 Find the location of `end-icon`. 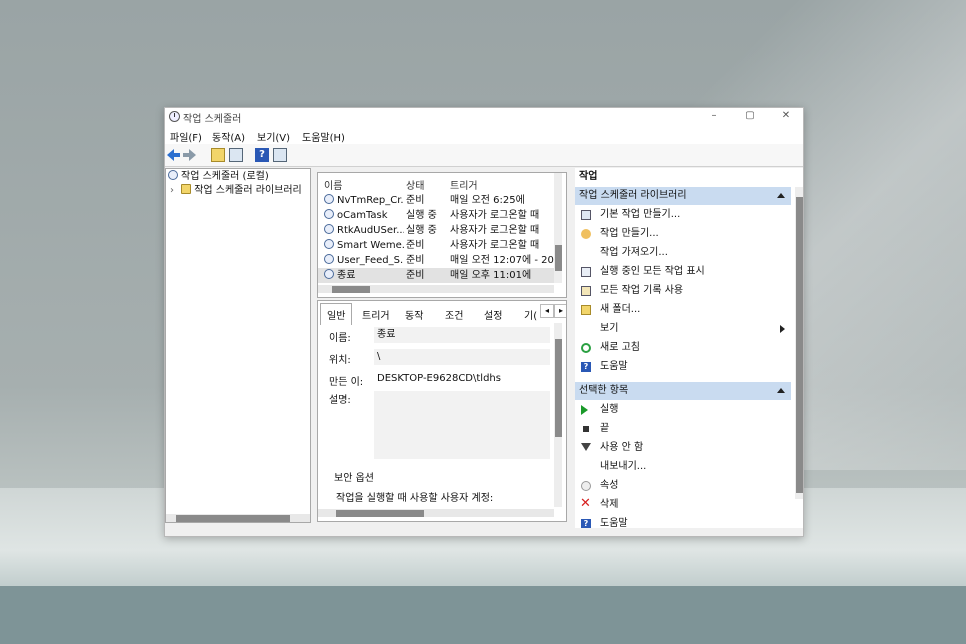

end-icon is located at coordinates (586, 429).